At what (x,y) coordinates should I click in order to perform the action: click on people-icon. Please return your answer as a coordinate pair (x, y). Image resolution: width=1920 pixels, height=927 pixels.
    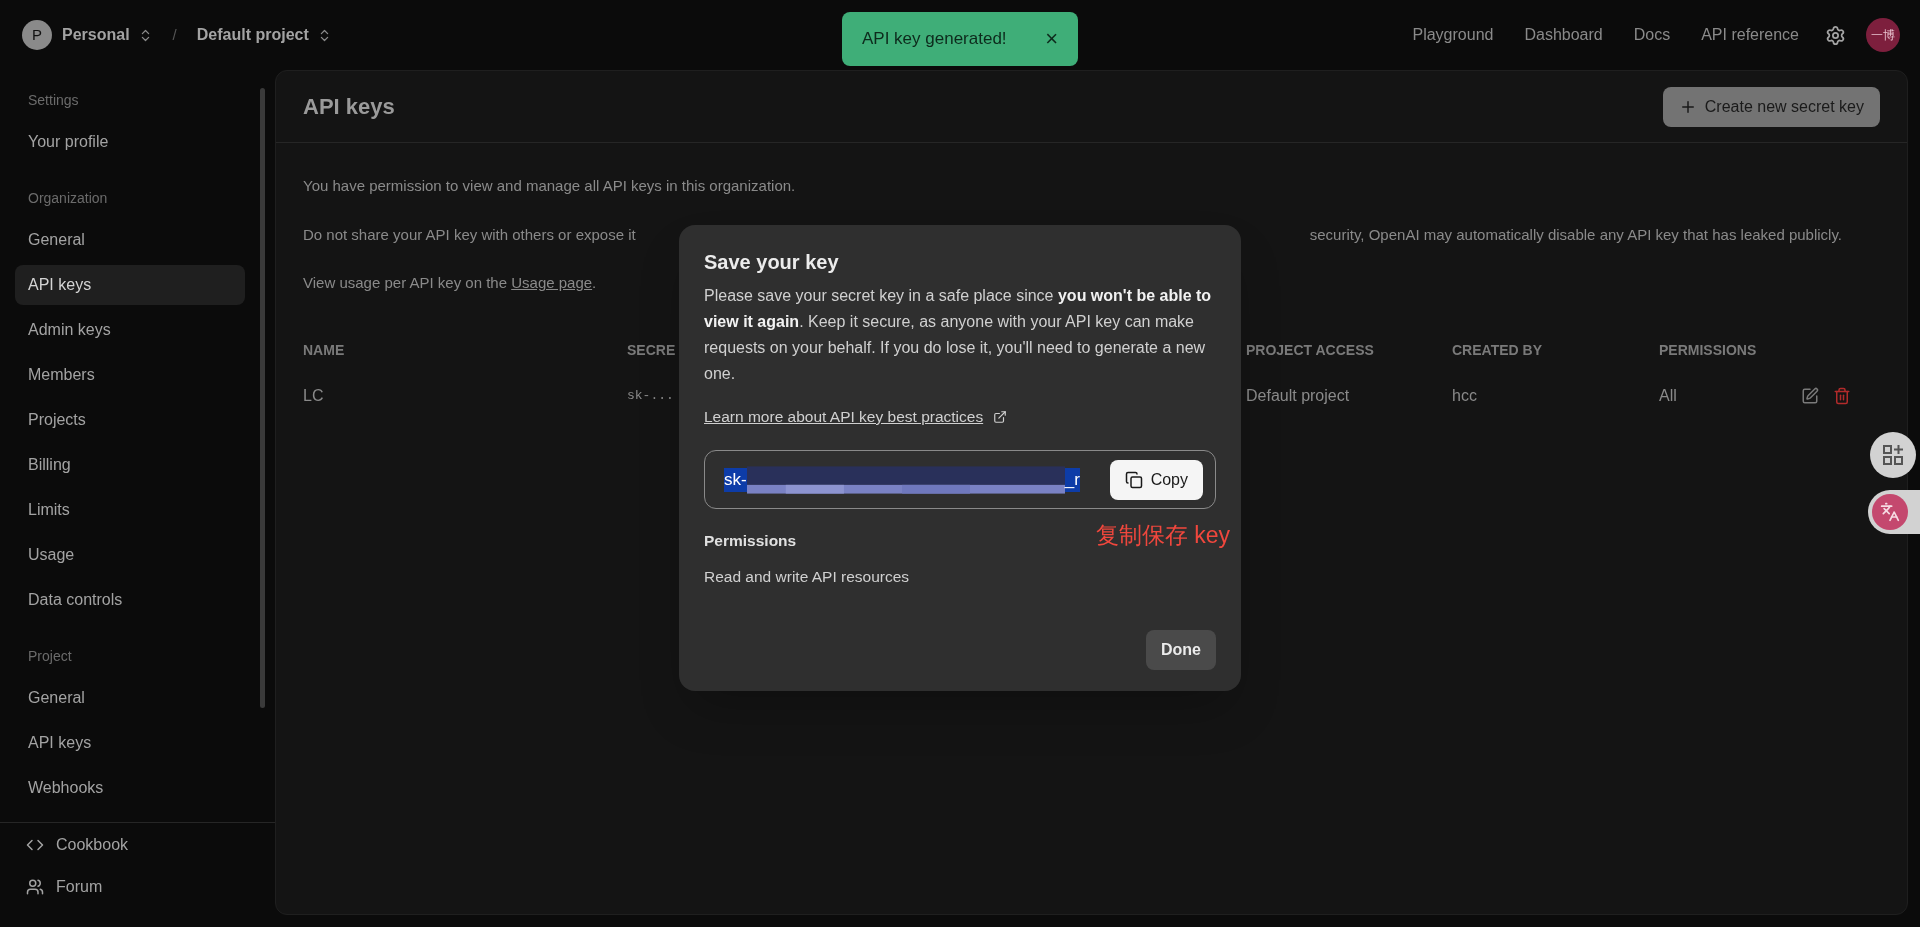
    Looking at the image, I should click on (35, 887).